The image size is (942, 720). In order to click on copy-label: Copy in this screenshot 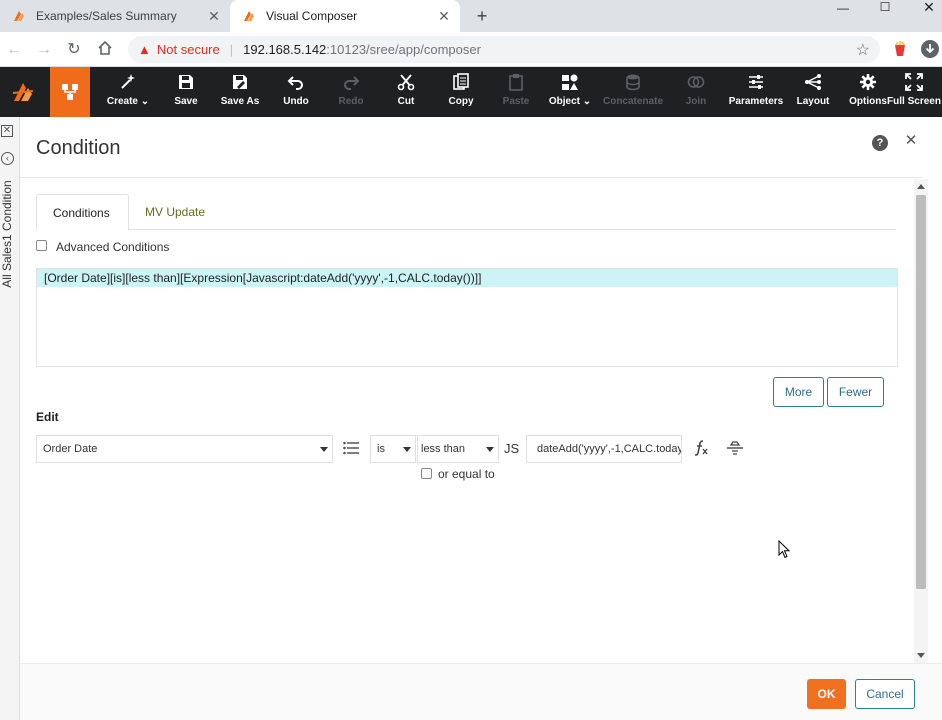, I will do `click(461, 101)`.